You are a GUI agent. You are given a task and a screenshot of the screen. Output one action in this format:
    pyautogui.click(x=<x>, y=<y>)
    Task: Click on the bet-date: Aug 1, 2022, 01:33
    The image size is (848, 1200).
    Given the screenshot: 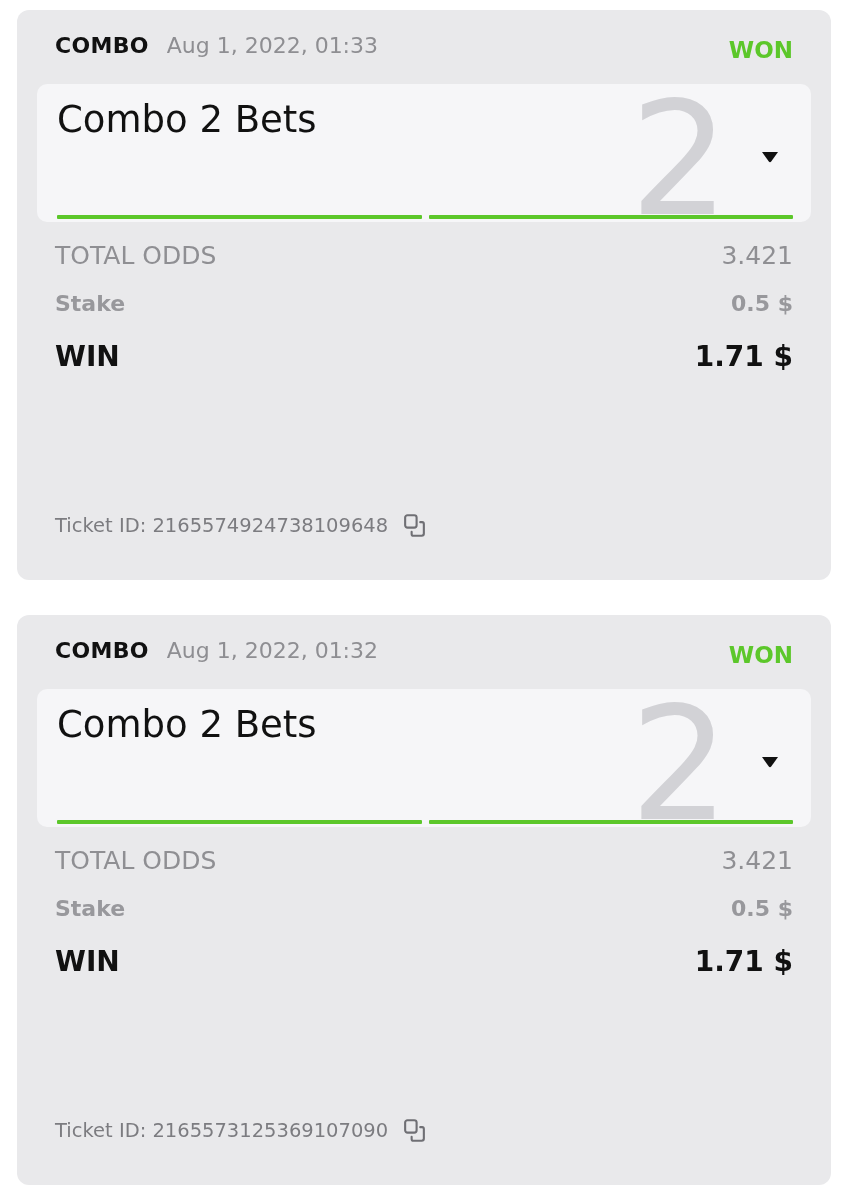 What is the action you would take?
    pyautogui.click(x=272, y=45)
    